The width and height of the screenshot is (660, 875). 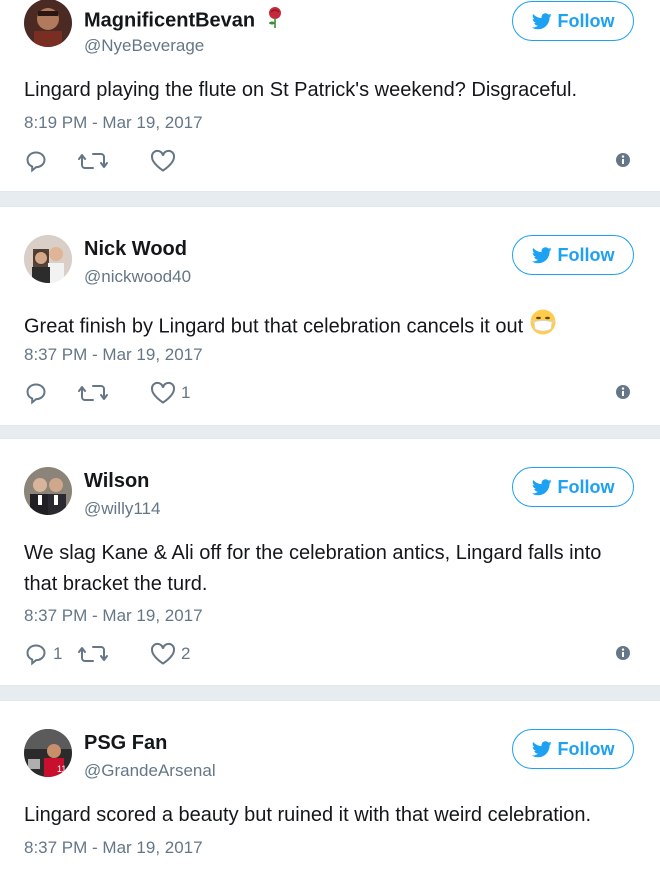 What do you see at coordinates (116, 481) in the screenshot?
I see `display-name: Wilson` at bounding box center [116, 481].